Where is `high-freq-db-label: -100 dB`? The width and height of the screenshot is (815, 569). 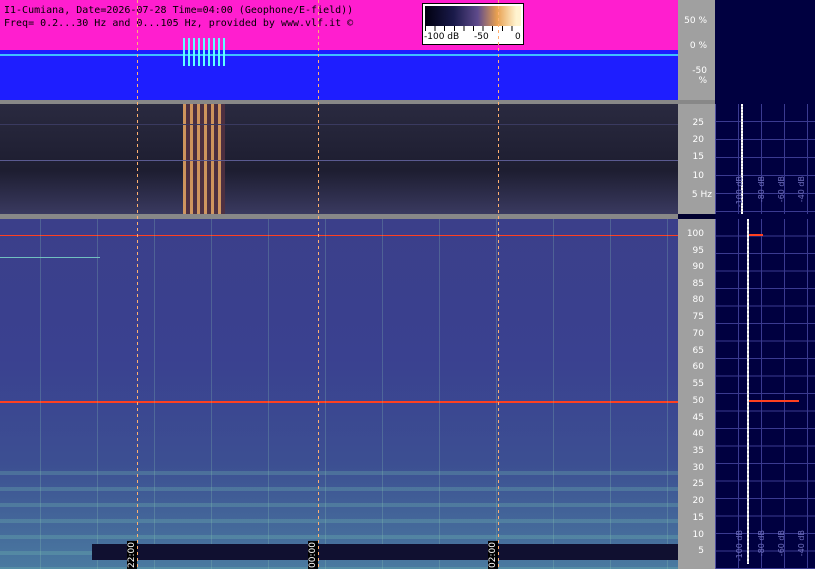
high-freq-db-label: -100 dB is located at coordinates (739, 546).